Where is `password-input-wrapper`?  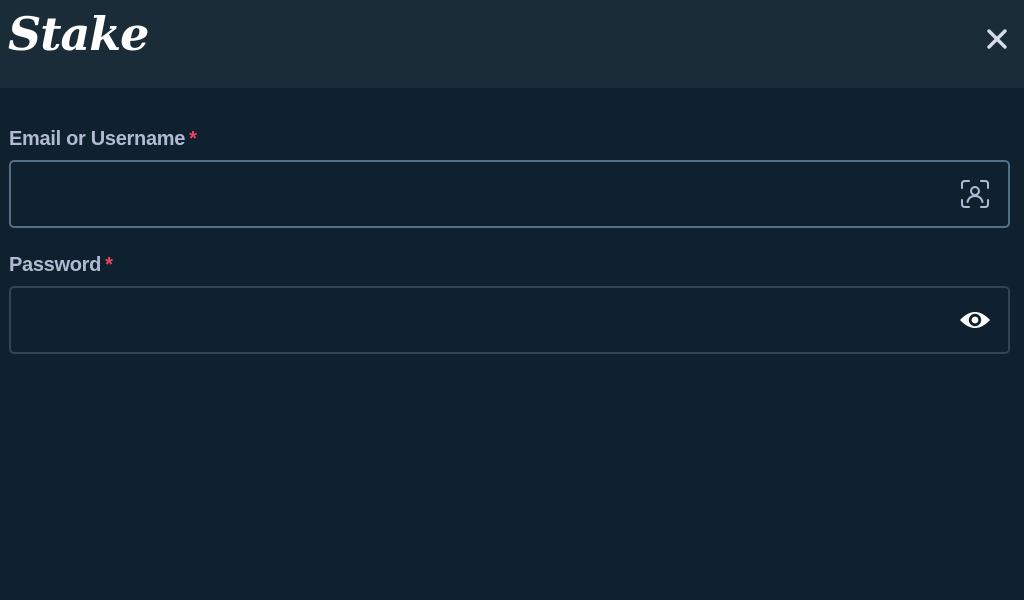
password-input-wrapper is located at coordinates (509, 320).